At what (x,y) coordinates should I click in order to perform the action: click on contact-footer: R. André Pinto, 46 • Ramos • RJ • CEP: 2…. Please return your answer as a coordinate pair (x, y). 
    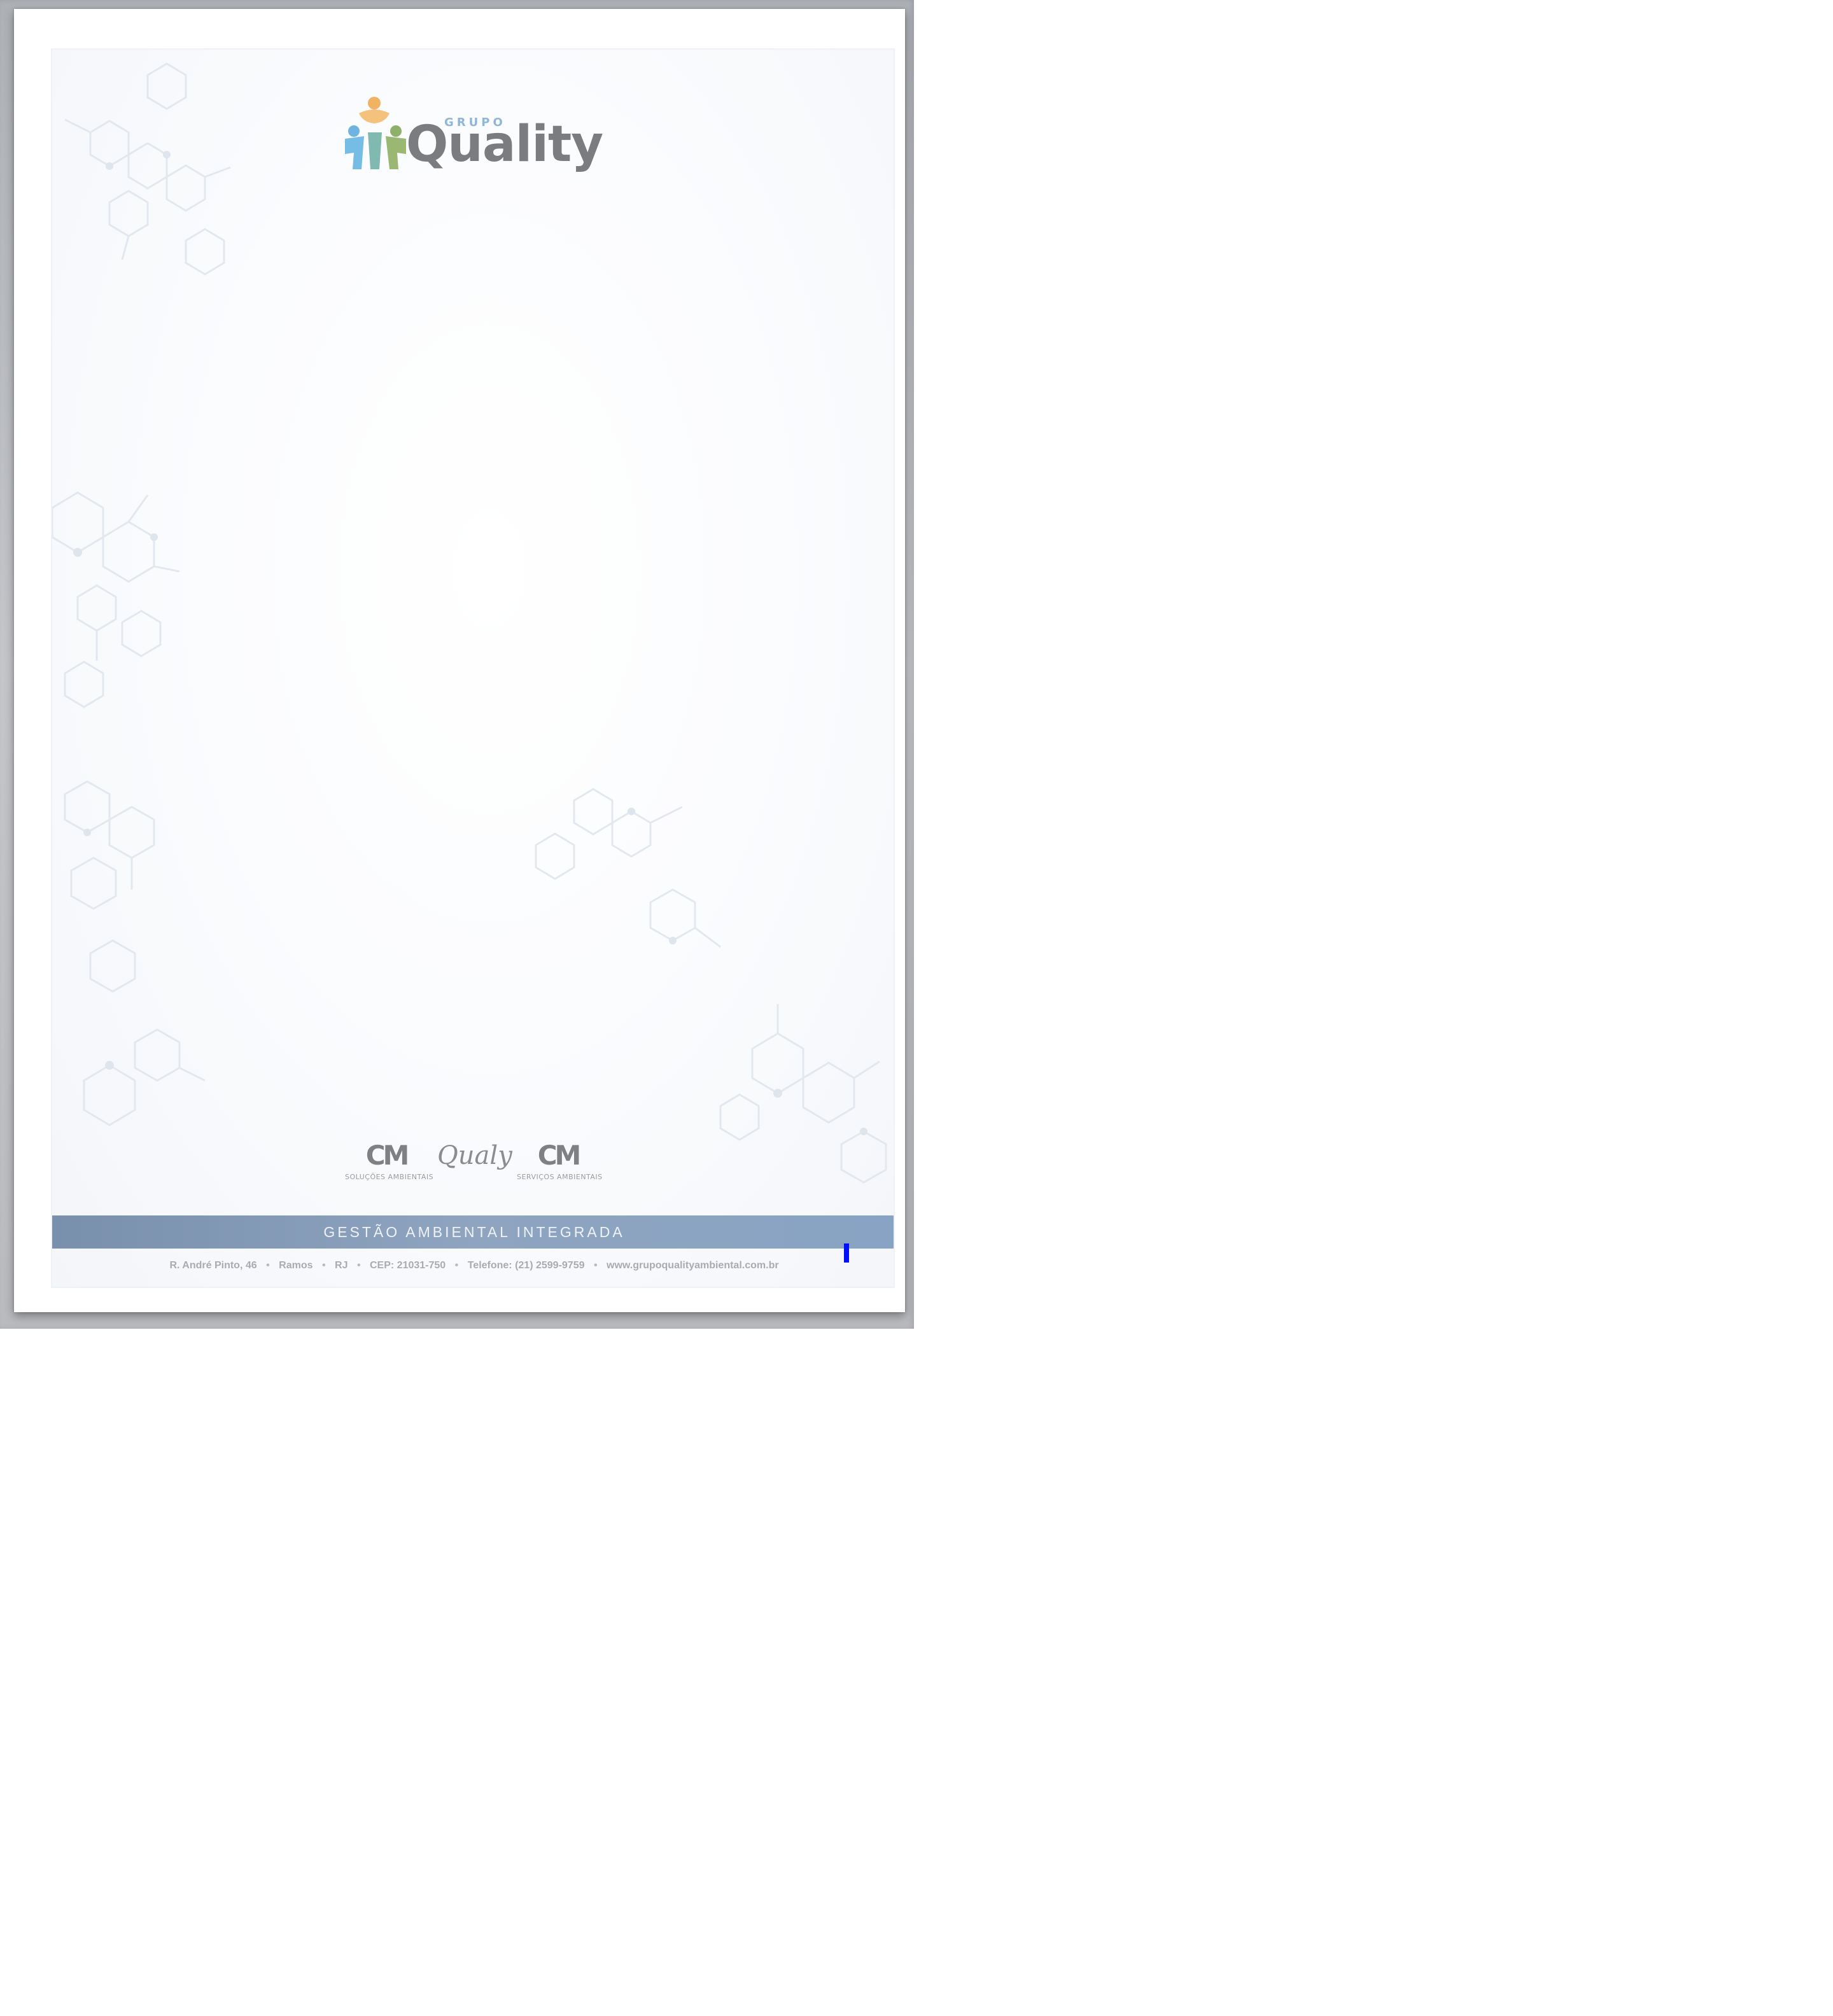
    Looking at the image, I should click on (473, 1265).